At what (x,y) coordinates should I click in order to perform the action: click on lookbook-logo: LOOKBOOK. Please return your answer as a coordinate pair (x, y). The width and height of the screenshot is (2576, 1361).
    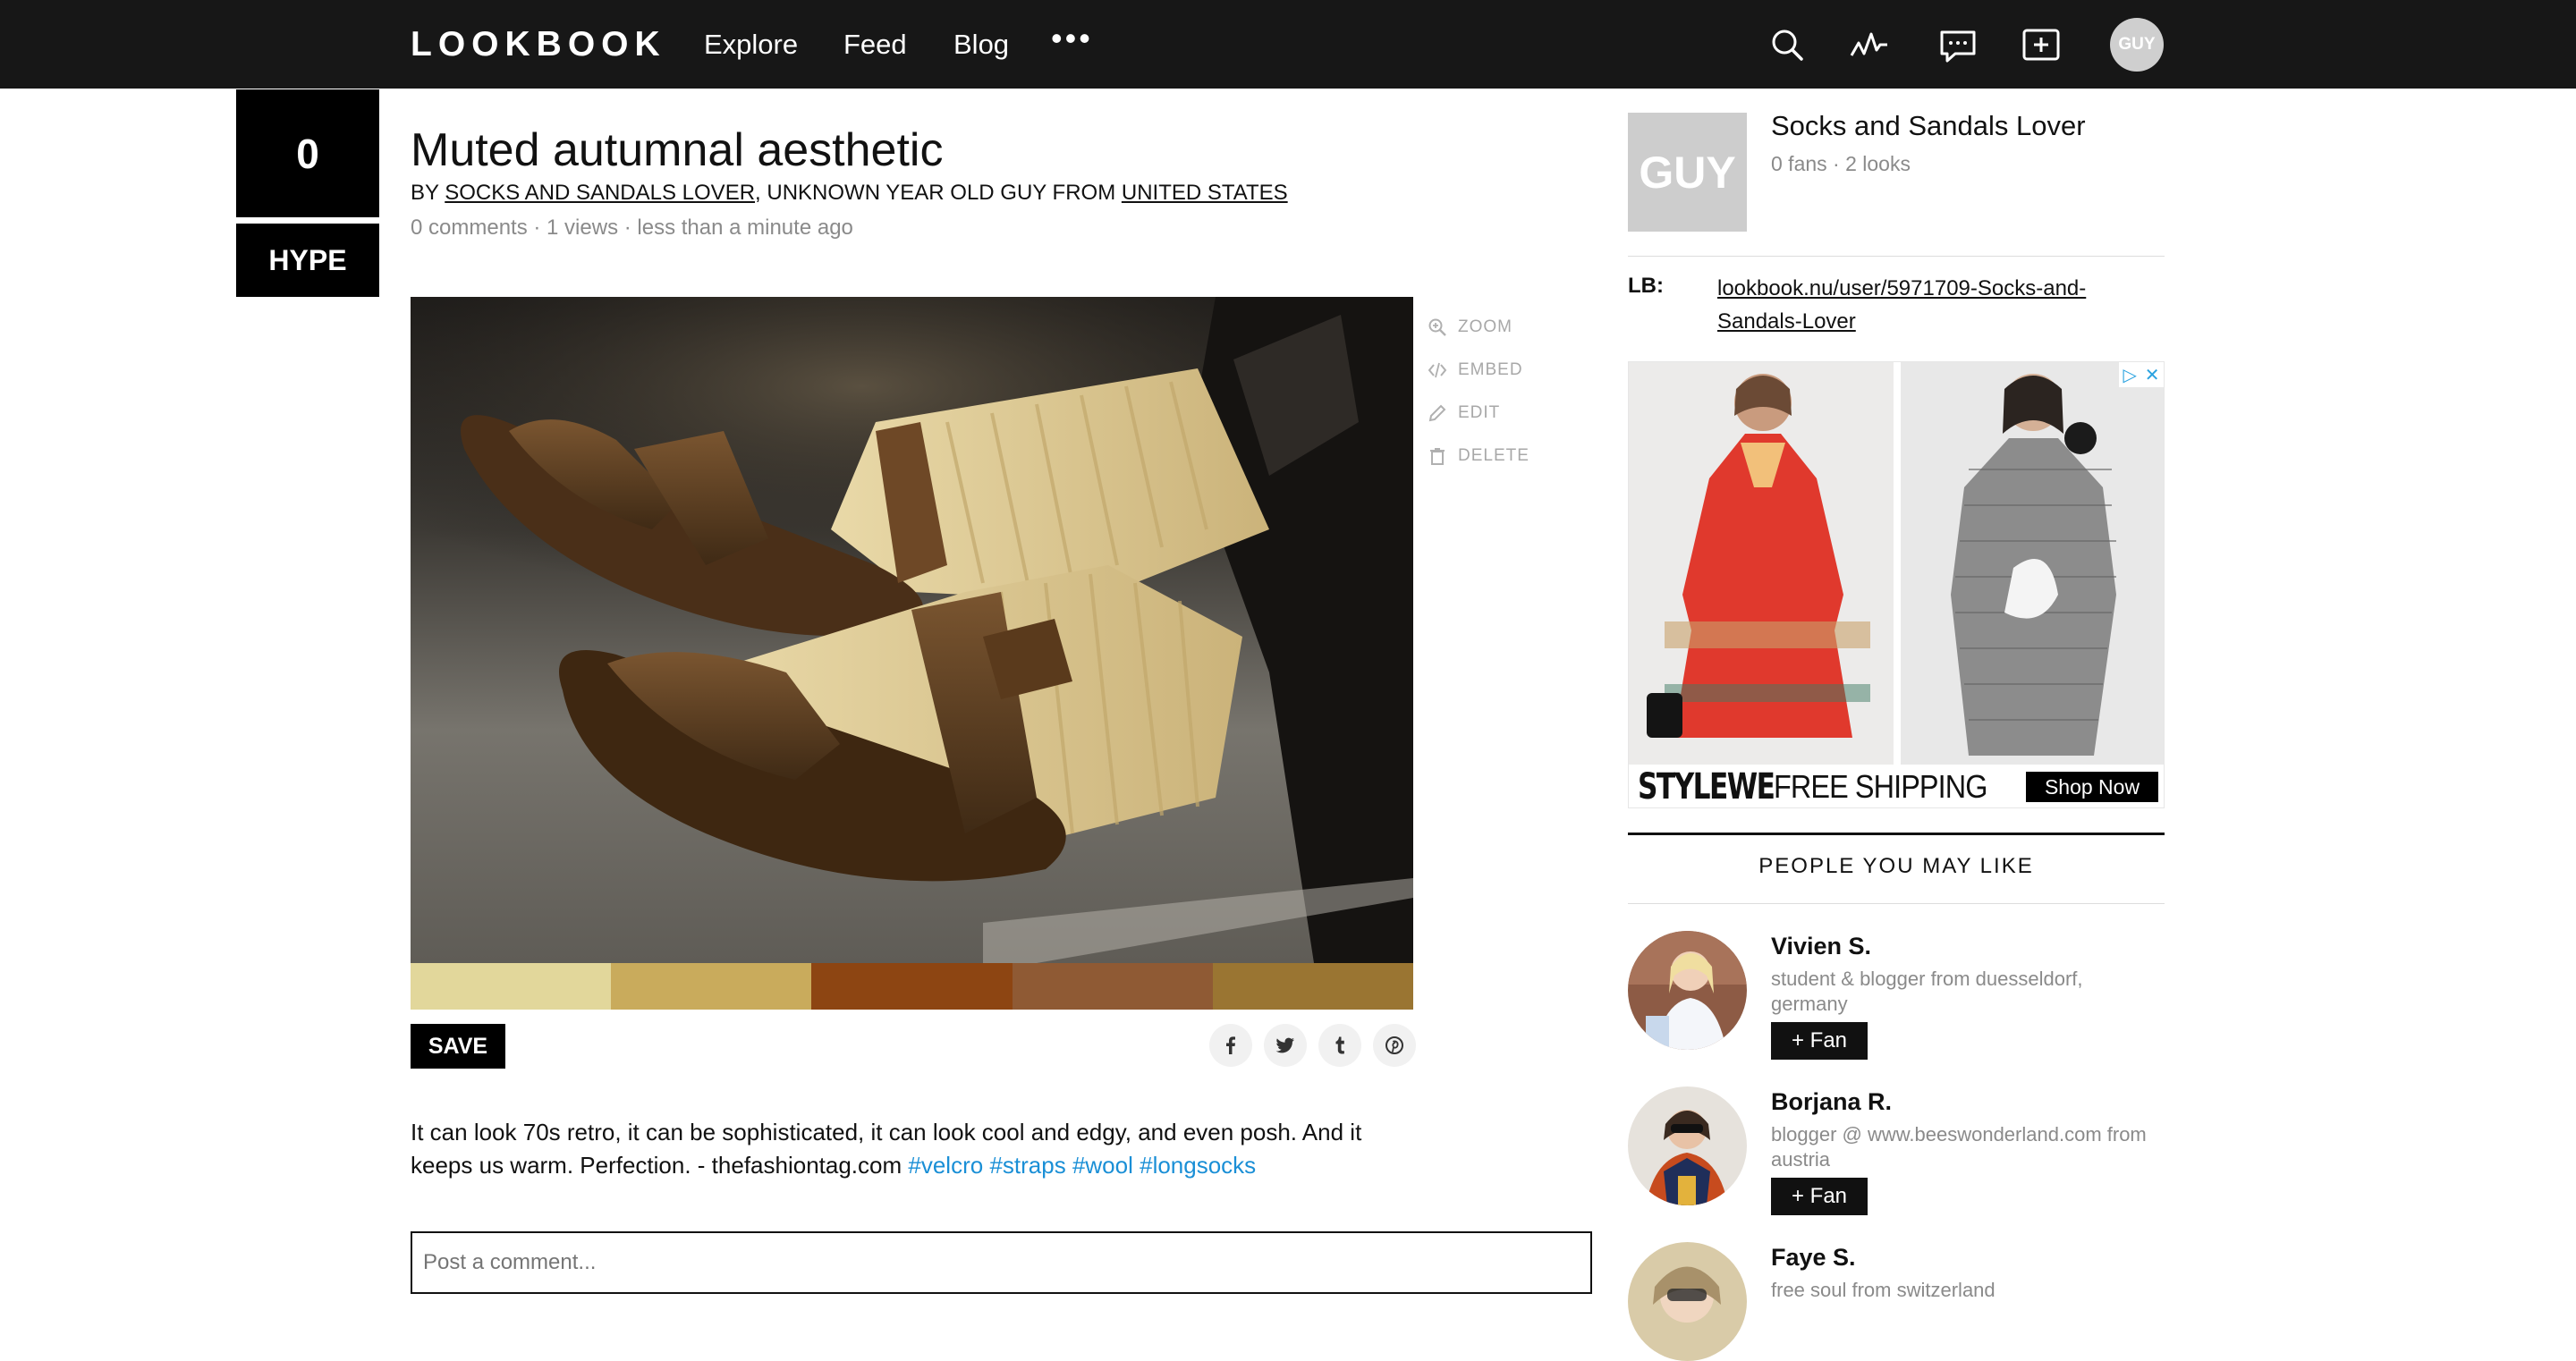
    Looking at the image, I should click on (538, 44).